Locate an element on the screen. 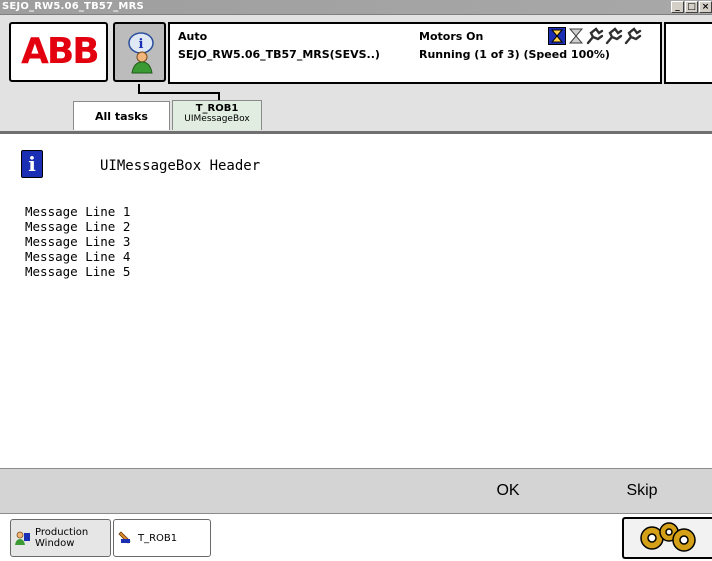 Image resolution: width=712 pixels, height=561 pixels. svg-text: i is located at coordinates (140, 44).